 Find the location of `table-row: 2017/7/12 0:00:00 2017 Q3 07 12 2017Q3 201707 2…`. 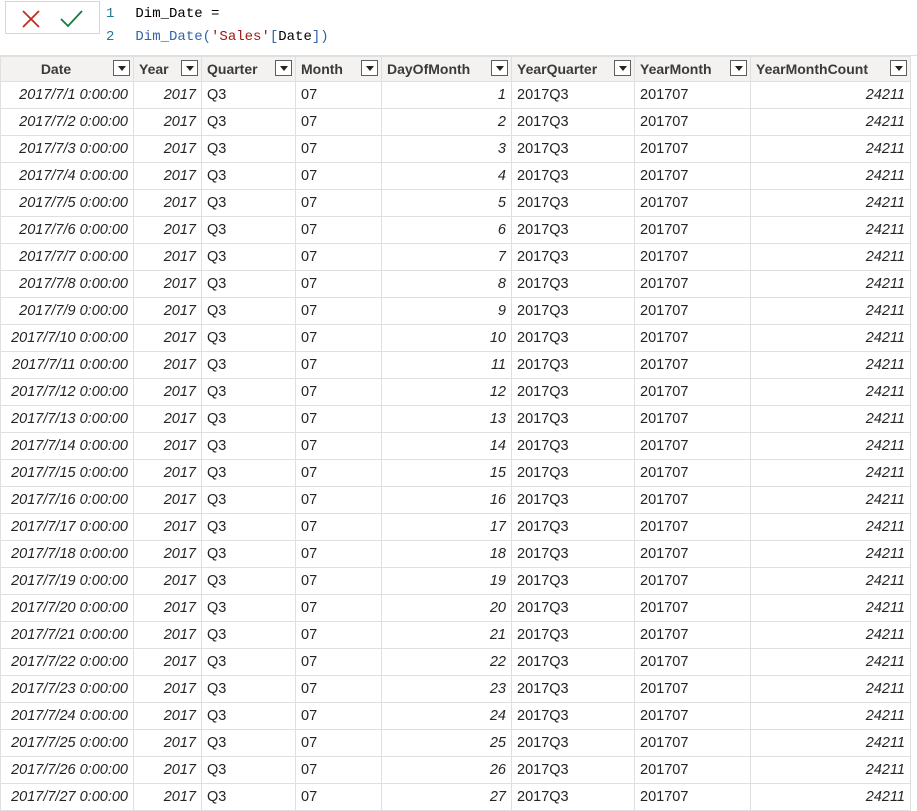

table-row: 2017/7/12 0:00:00 2017 Q3 07 12 2017Q3 201707 2… is located at coordinates (455, 392).